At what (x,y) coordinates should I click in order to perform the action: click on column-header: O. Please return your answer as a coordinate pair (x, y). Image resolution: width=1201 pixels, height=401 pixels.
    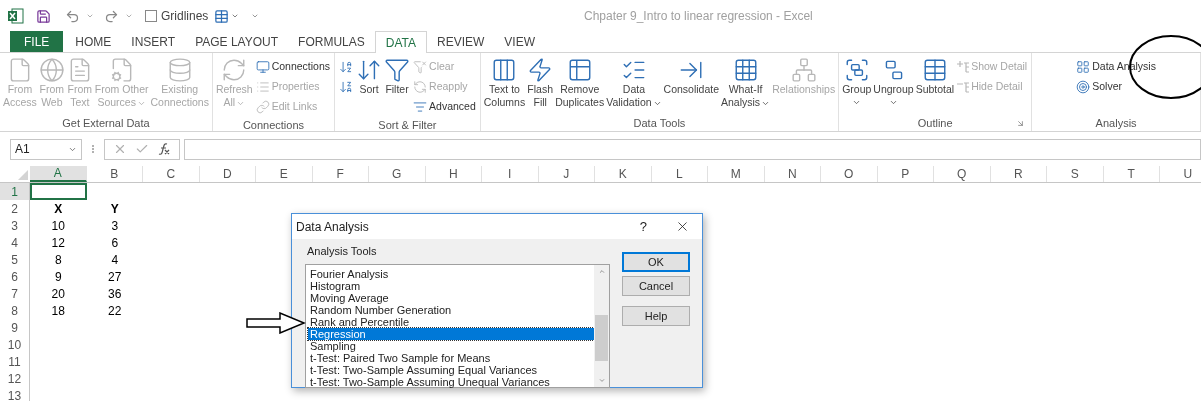
    Looking at the image, I should click on (849, 174).